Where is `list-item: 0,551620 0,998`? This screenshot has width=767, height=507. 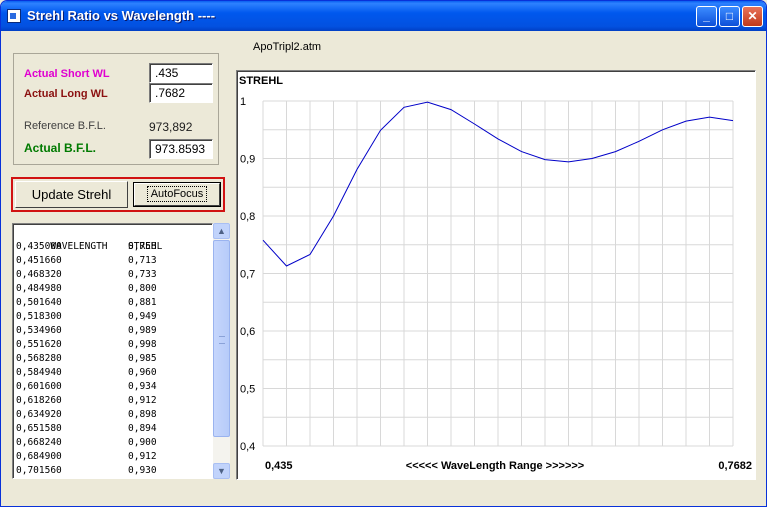
list-item: 0,551620 0,998 is located at coordinates (86, 345).